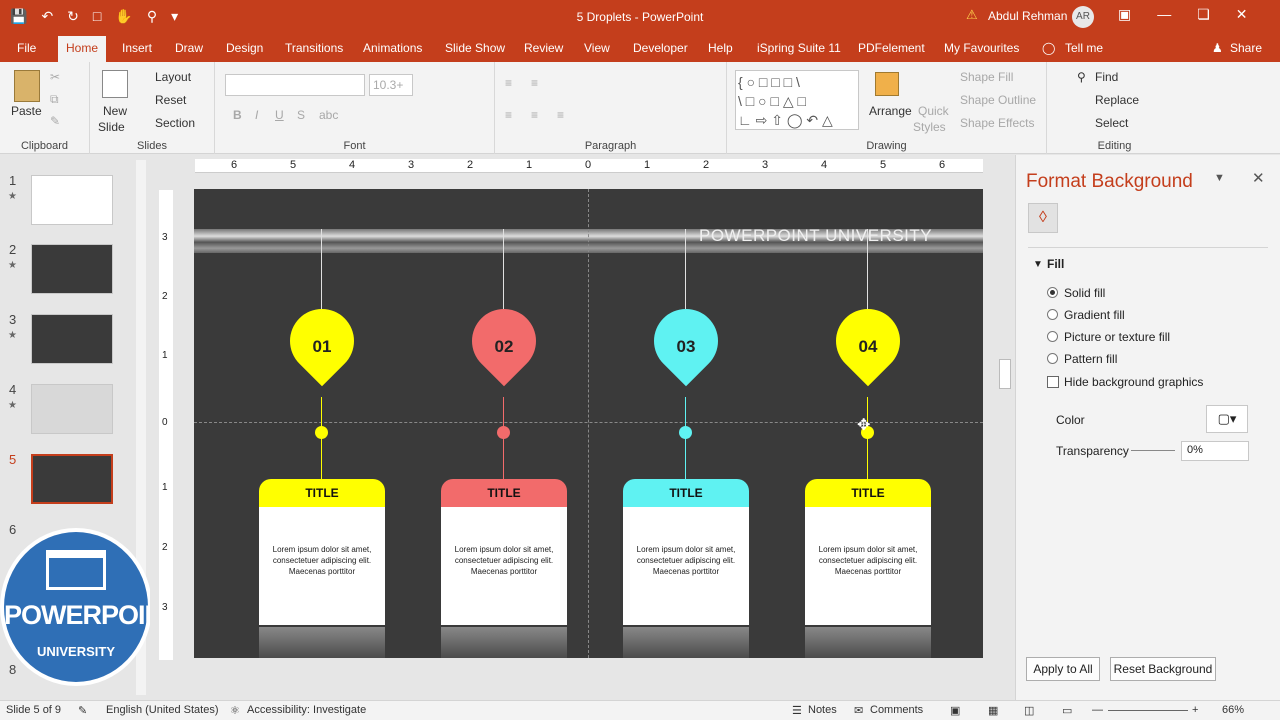 The width and height of the screenshot is (1280, 720). I want to click on fill-section-label: Fill, so click(1055, 264).